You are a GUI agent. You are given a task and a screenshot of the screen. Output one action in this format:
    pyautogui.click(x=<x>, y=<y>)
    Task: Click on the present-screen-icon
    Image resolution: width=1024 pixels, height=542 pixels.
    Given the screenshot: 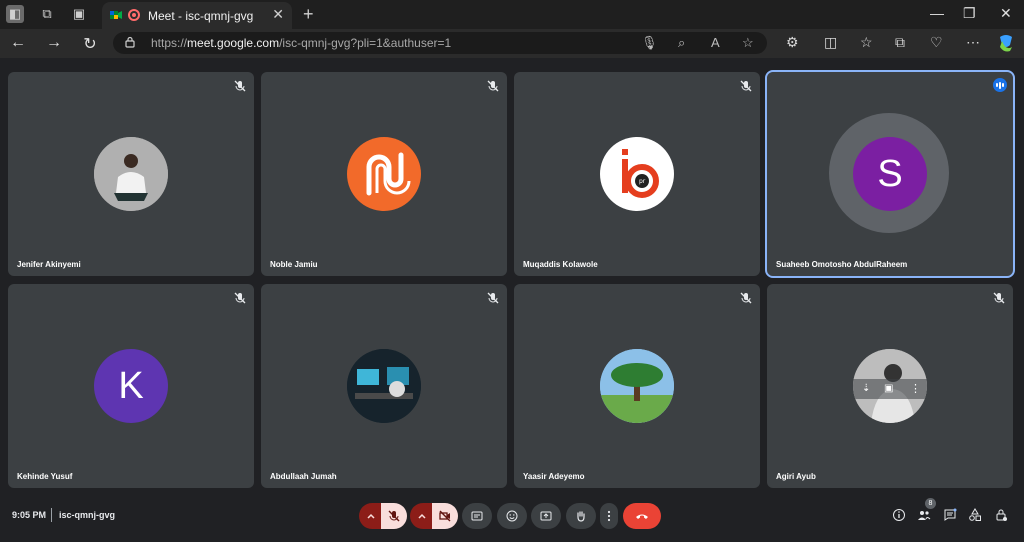 What is the action you would take?
    pyautogui.click(x=546, y=516)
    